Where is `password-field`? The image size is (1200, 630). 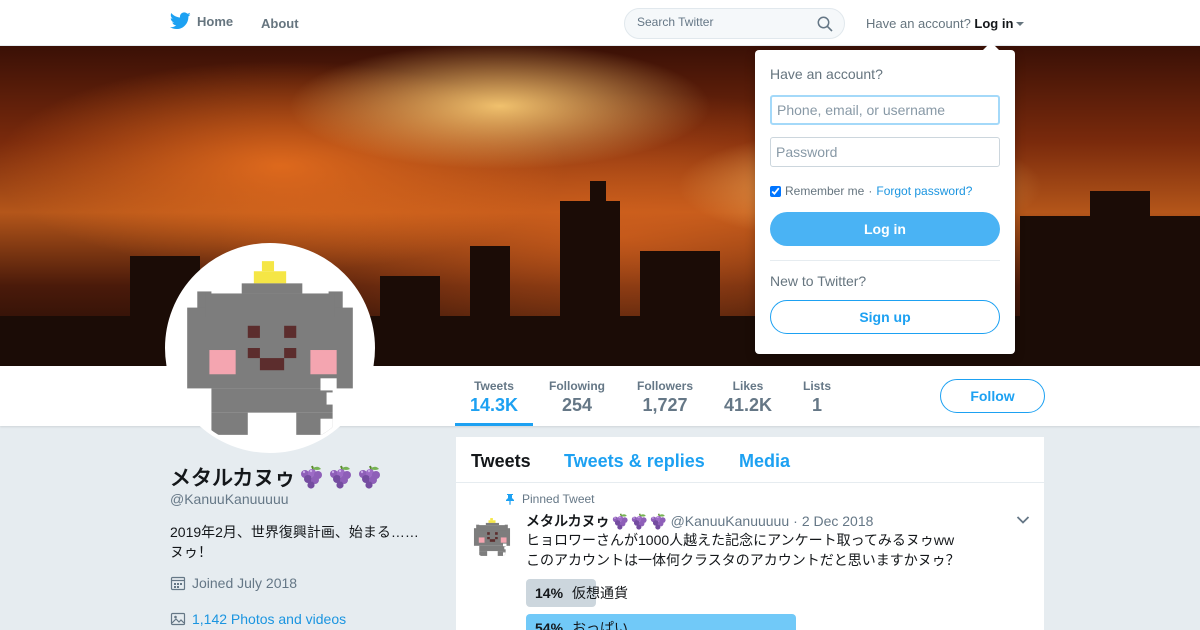 password-field is located at coordinates (885, 152).